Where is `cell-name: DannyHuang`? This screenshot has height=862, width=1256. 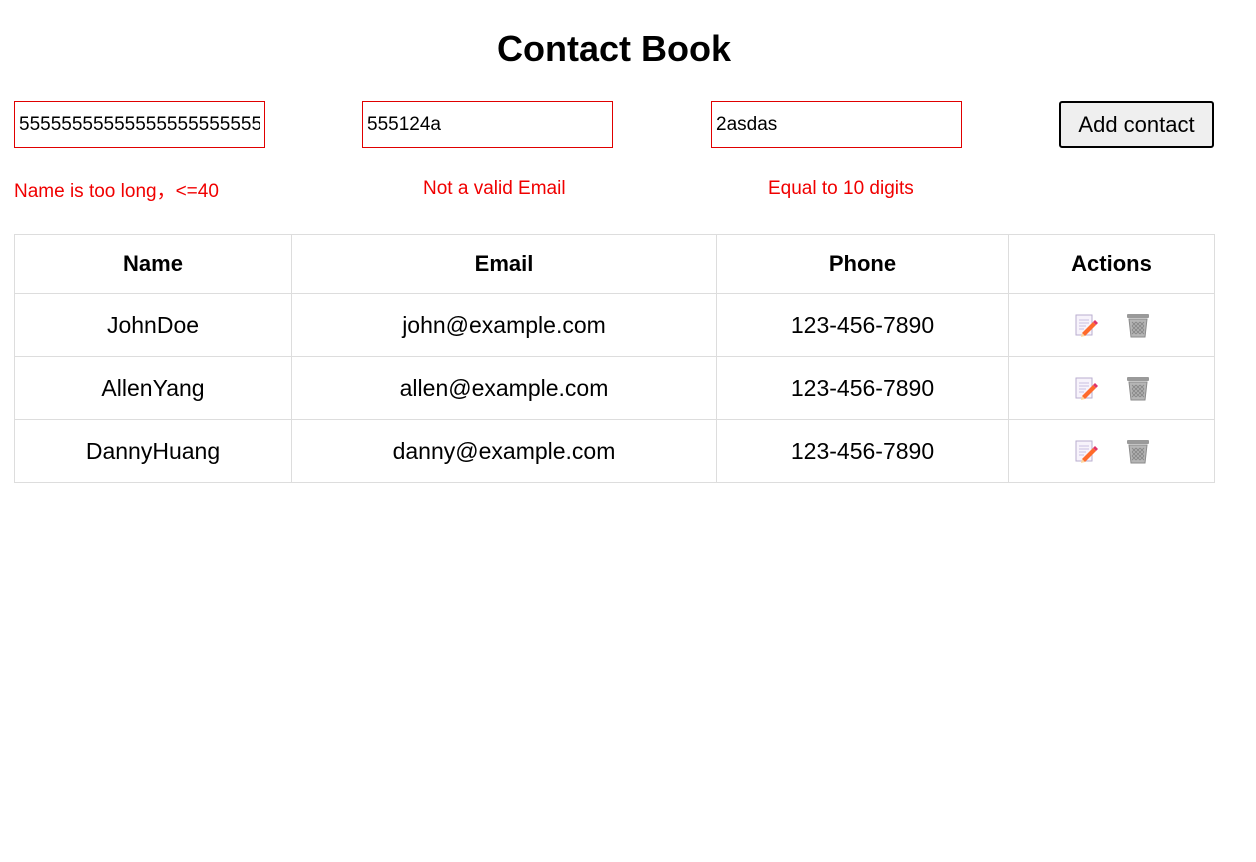
cell-name: DannyHuang is located at coordinates (153, 451).